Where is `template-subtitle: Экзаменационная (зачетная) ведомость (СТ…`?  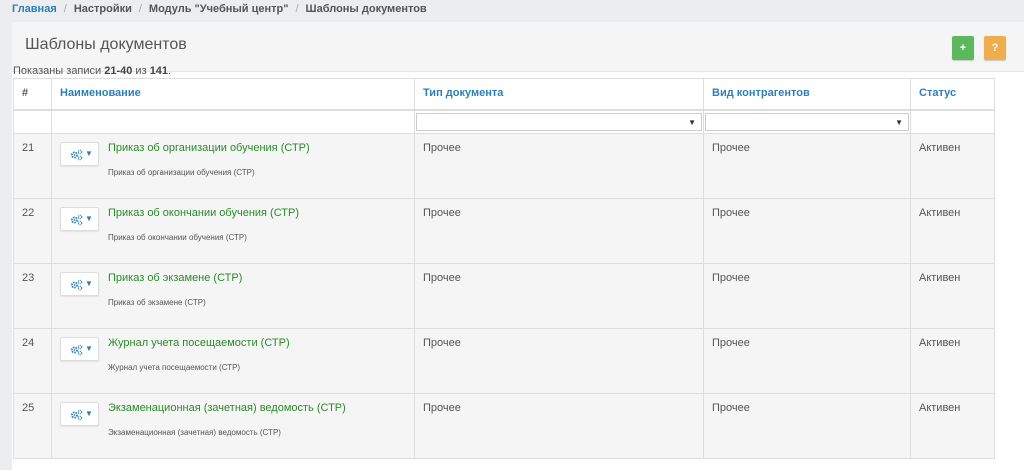
template-subtitle: Экзаменационная (зачетная) ведомость (СТ… is located at coordinates (194, 432).